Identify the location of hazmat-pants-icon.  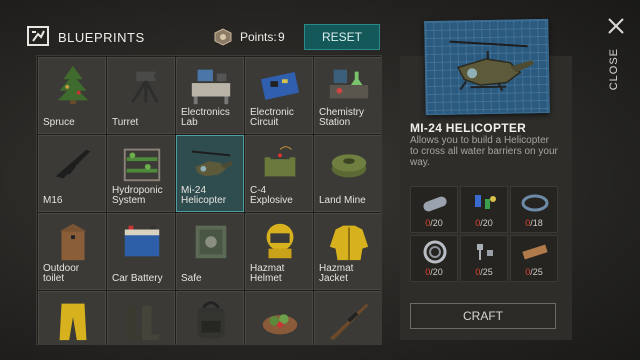
(73, 322).